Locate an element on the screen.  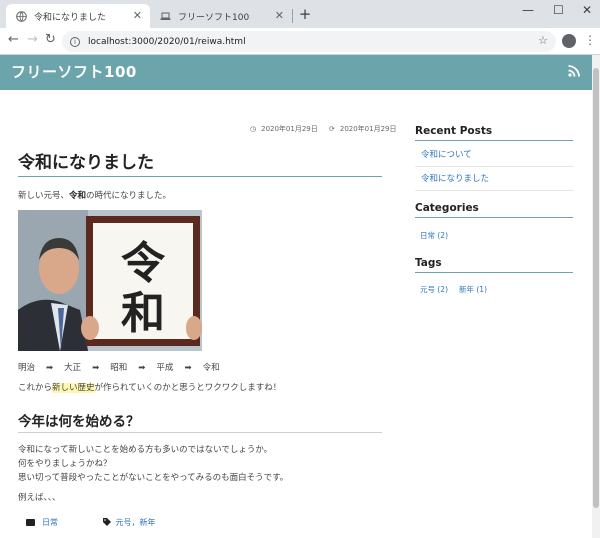
title-divider is located at coordinates (200, 176).